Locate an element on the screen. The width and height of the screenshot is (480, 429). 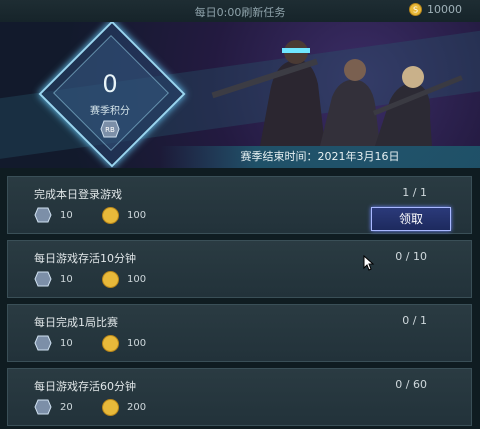
season-score-emblem: 0 赛季积分 RB is located at coordinates (112, 95).